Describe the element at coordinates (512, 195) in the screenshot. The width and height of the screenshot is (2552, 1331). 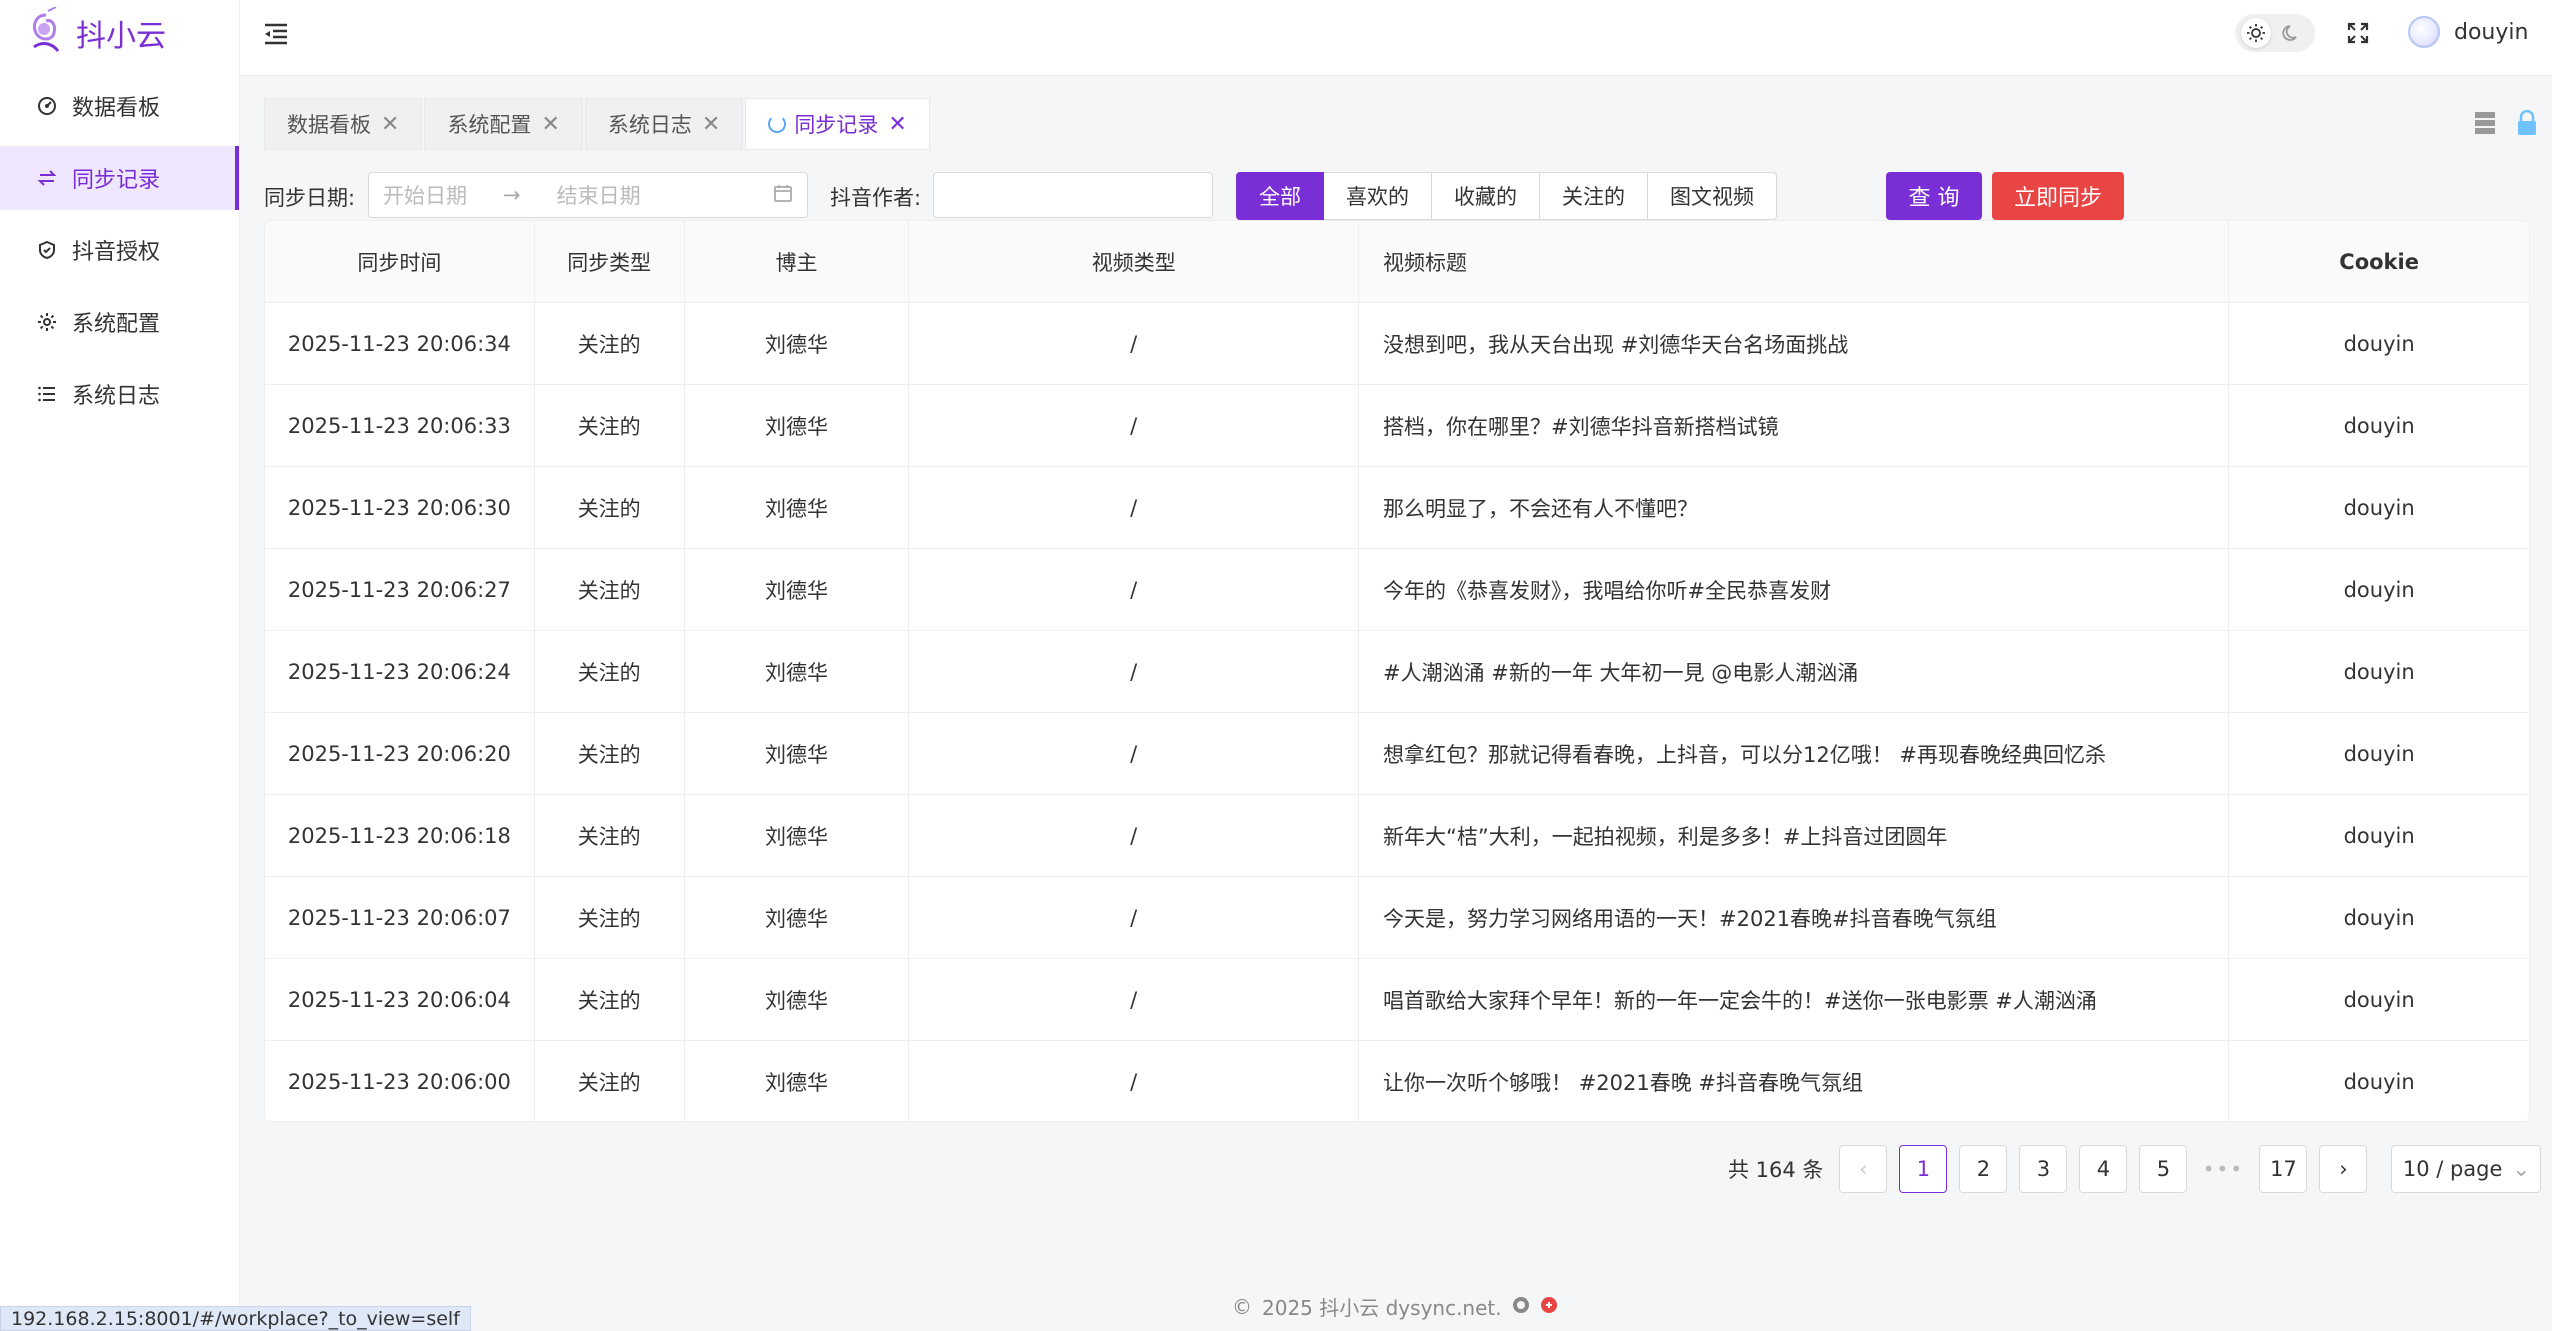
I see `arrow-right-icon: →` at that location.